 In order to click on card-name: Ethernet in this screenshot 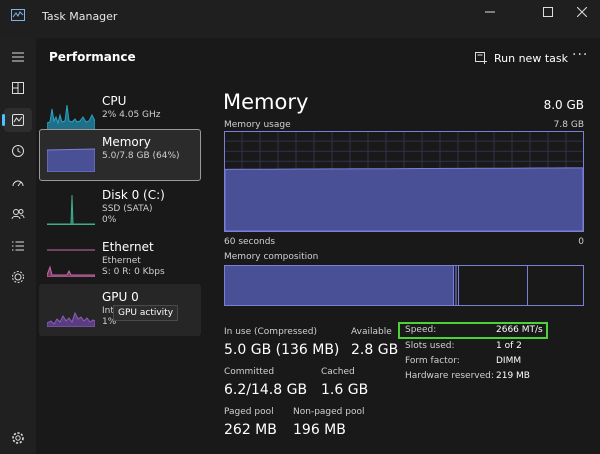, I will do `click(128, 247)`.